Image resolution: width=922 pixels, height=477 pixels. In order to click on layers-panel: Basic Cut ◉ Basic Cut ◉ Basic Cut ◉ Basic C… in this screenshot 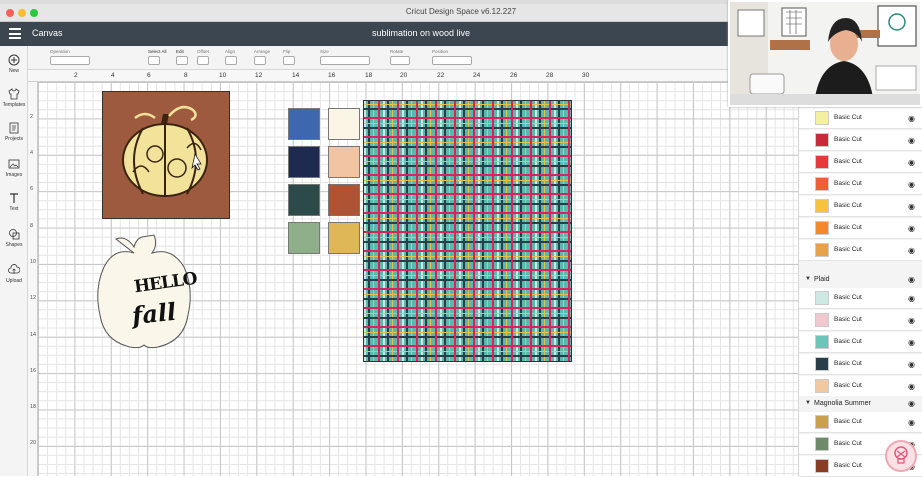, I will do `click(860, 273)`.